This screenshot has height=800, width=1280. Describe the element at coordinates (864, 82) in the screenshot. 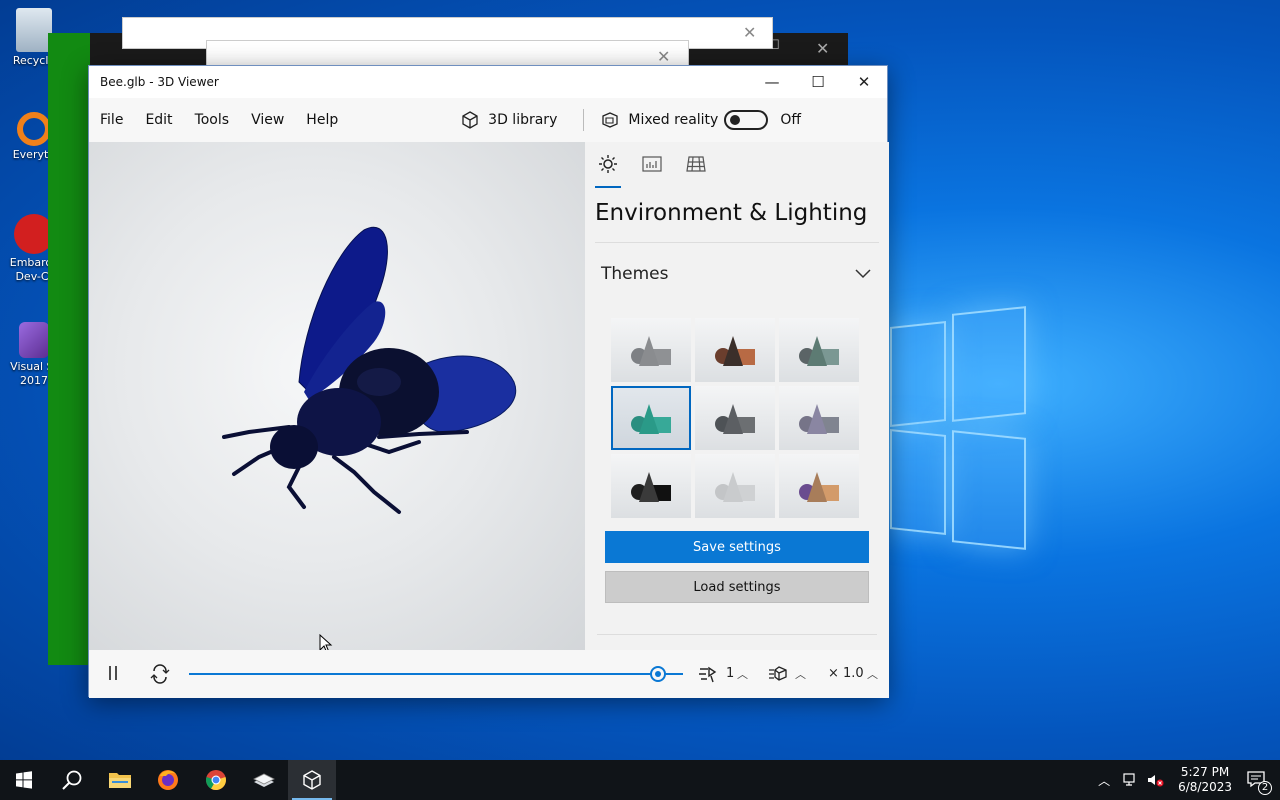

I see `close-button: ✕` at that location.